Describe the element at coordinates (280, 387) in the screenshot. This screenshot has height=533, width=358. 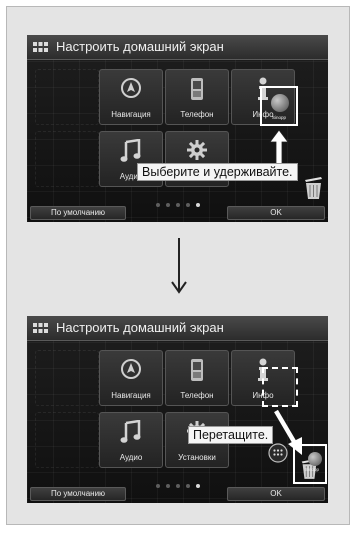
I see `original-position-outline` at that location.